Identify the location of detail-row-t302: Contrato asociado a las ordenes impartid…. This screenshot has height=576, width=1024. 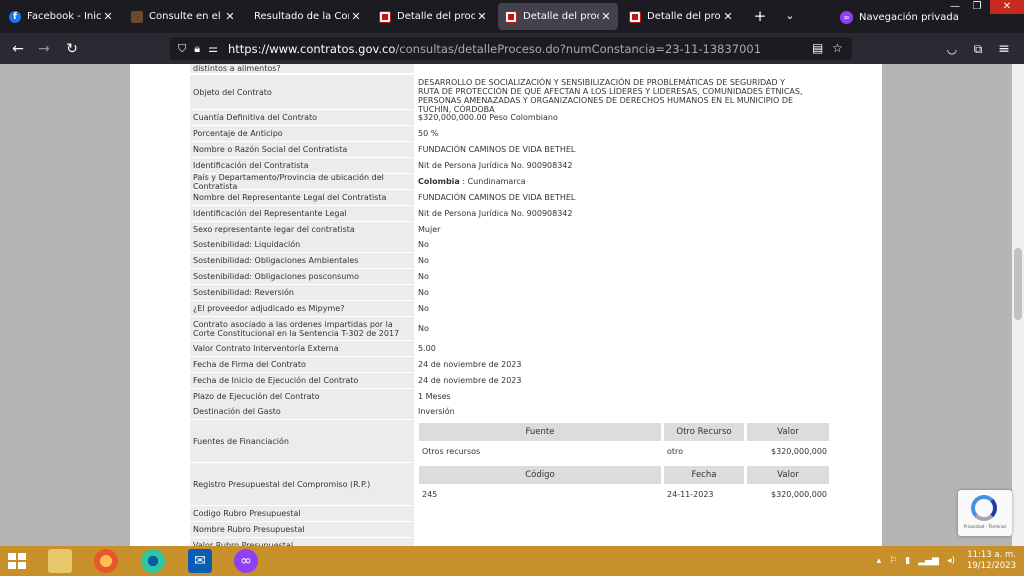
(510, 328).